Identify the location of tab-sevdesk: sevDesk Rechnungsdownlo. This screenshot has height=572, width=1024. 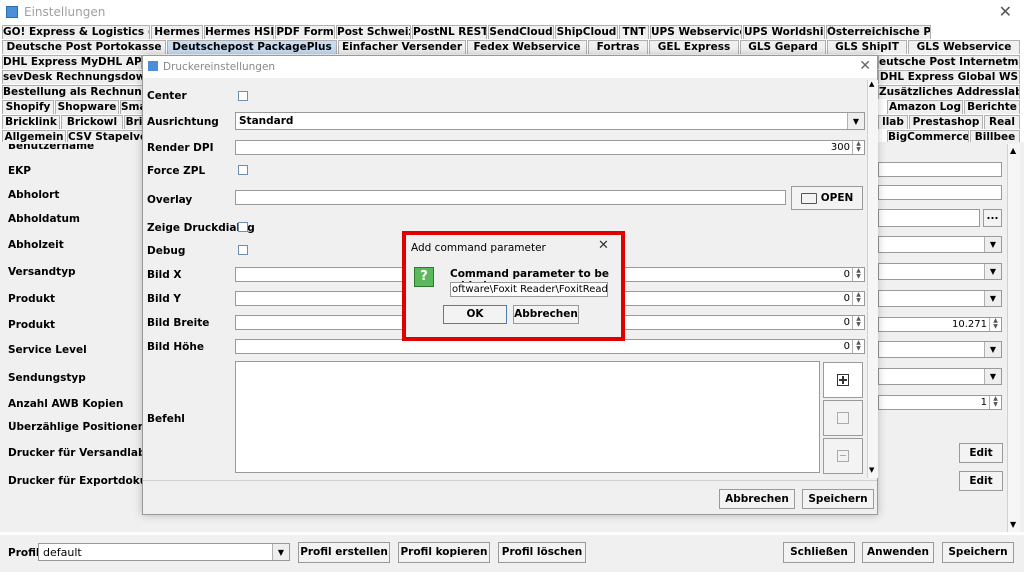
(74, 77).